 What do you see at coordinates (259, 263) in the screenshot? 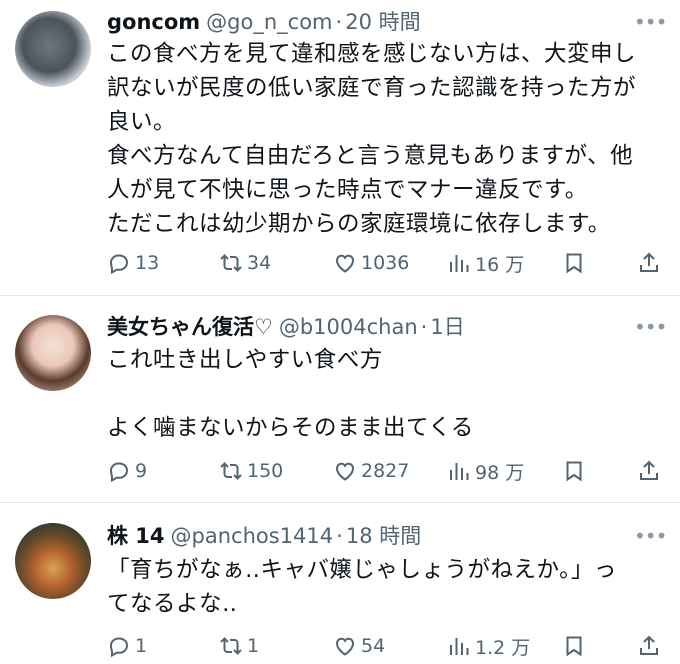
I see `retweet-count: 34` at bounding box center [259, 263].